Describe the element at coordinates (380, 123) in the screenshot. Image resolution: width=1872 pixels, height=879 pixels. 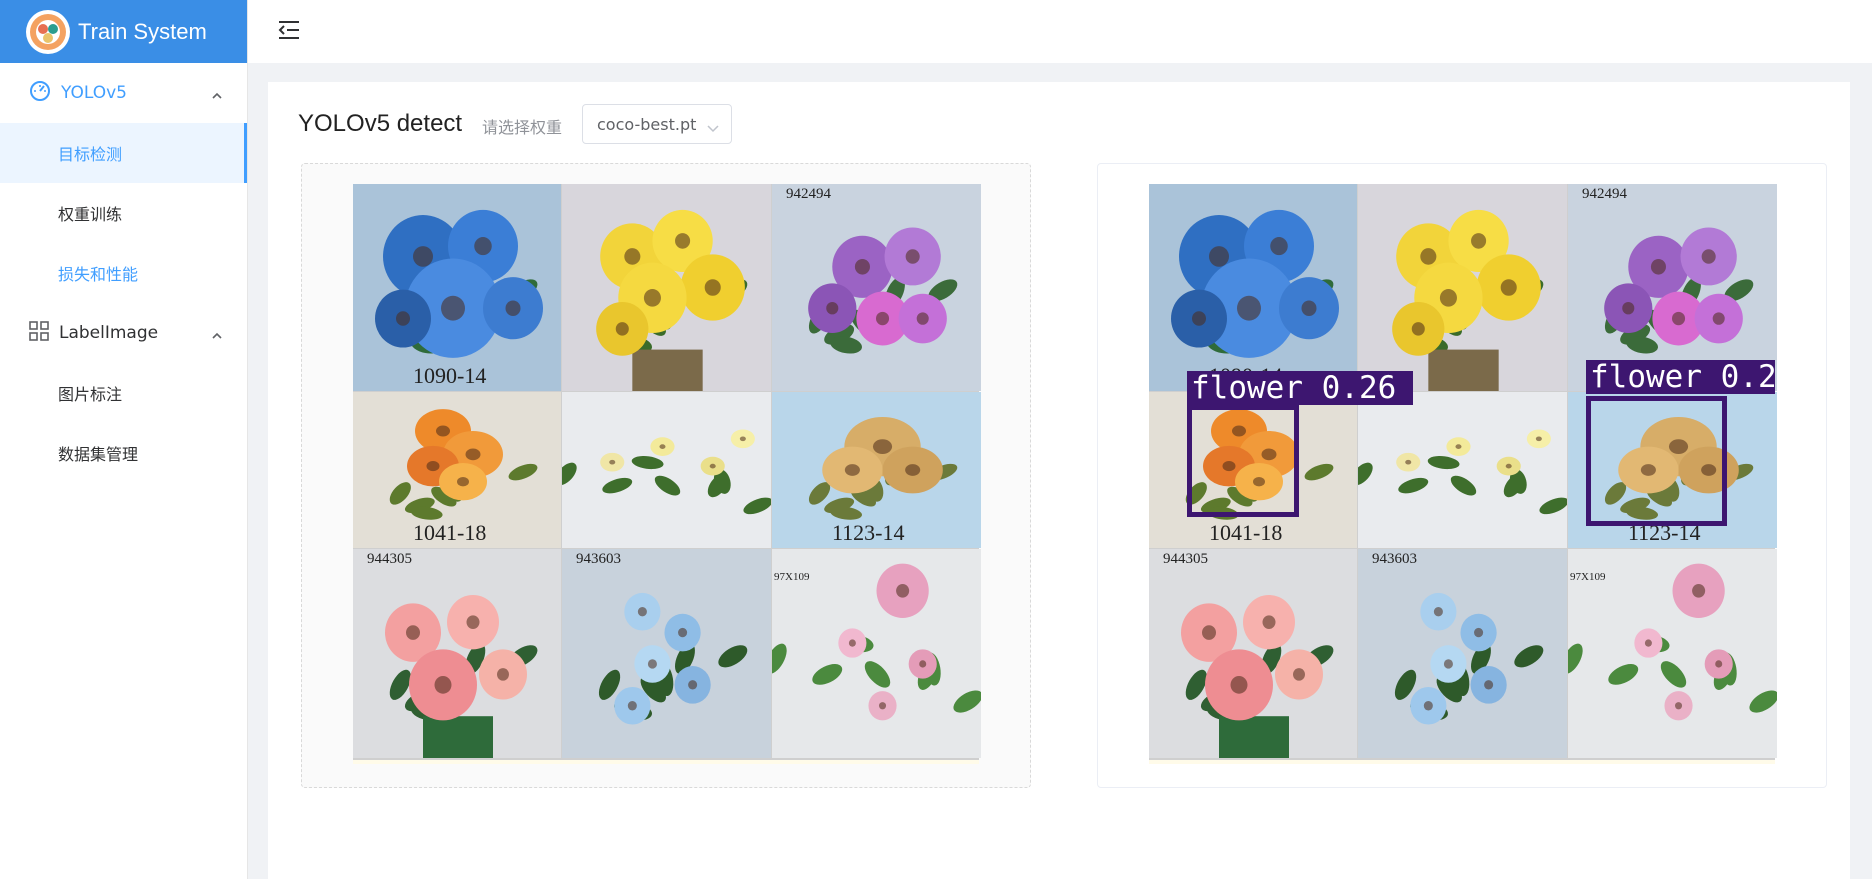
I see `page-title: YOLOv5 detect` at that location.